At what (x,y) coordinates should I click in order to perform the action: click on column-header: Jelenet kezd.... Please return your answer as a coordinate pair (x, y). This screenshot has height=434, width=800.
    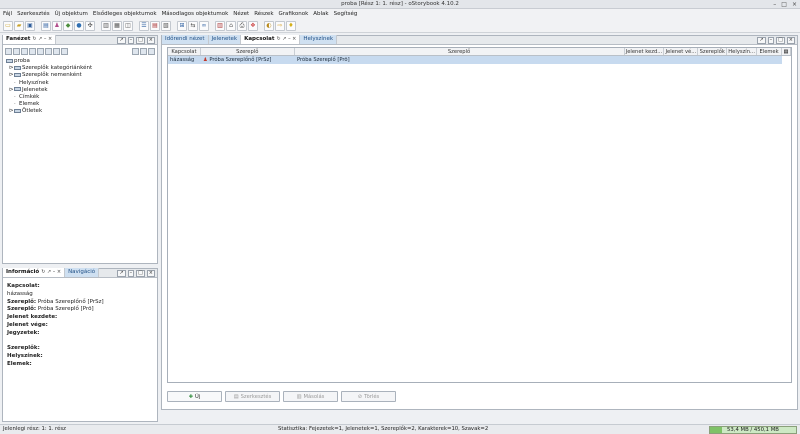
    Looking at the image, I should click on (645, 51).